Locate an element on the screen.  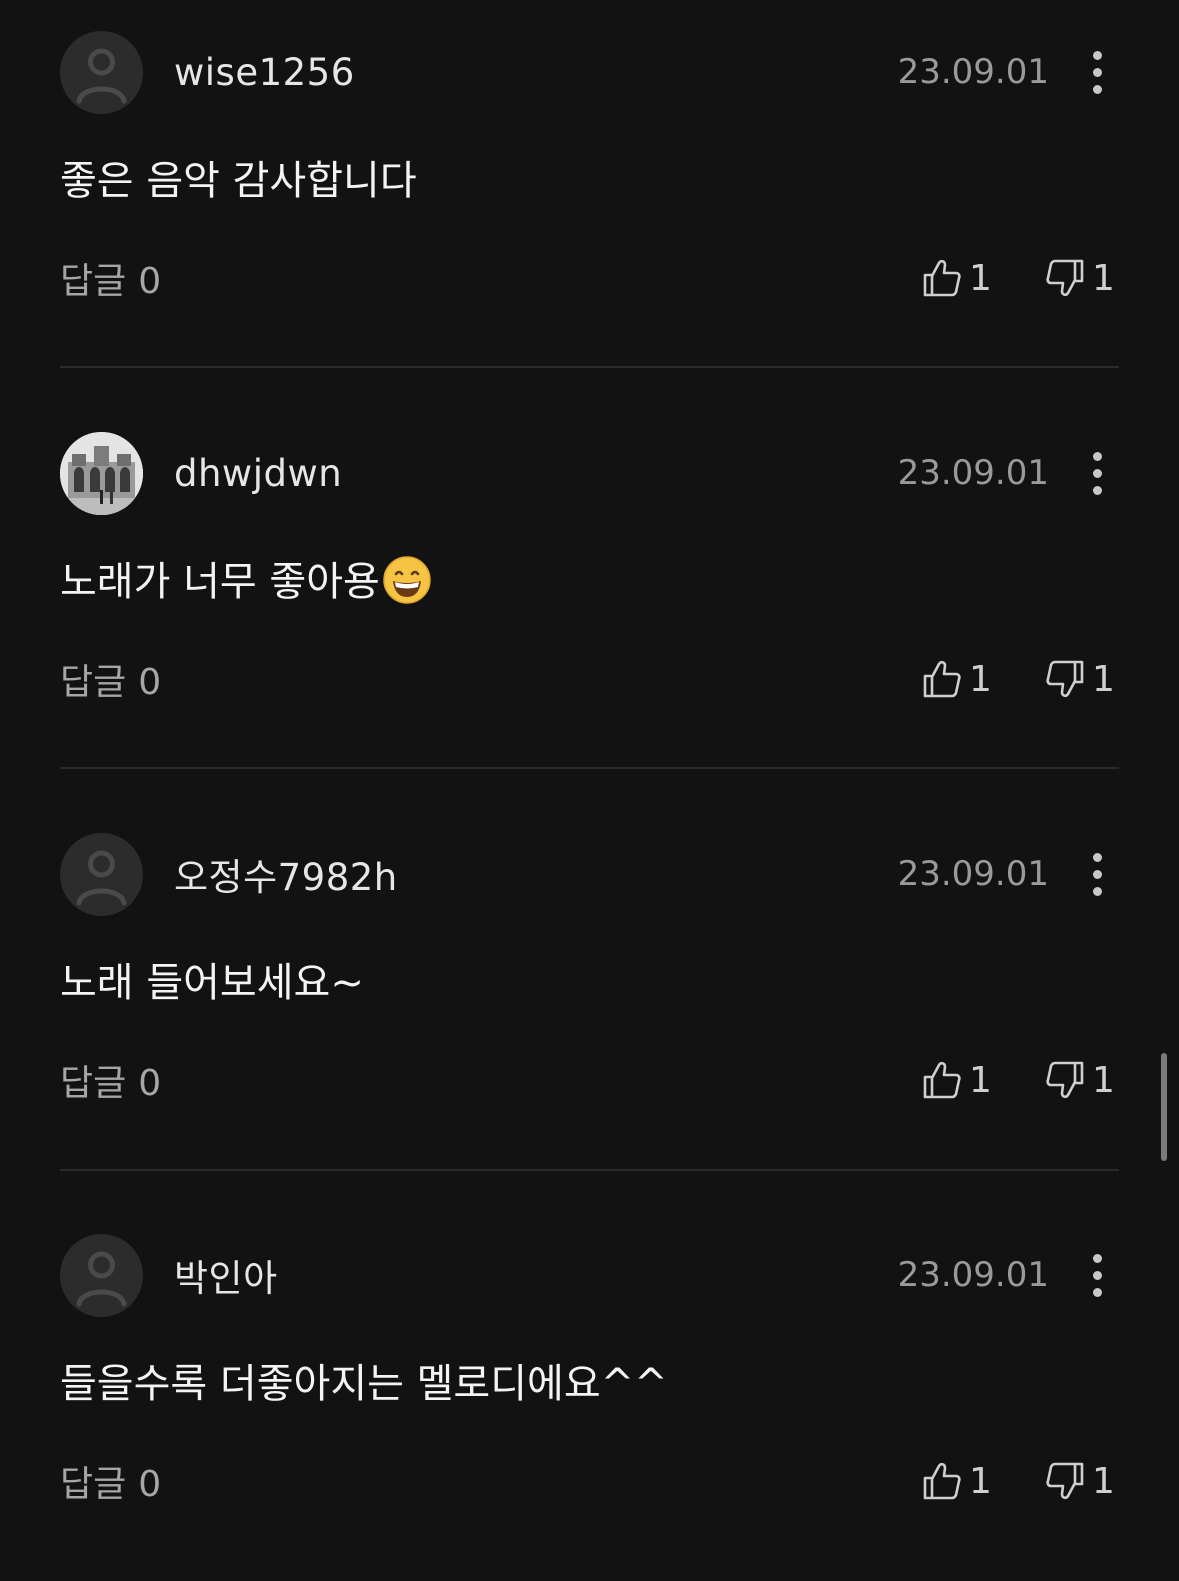
username: wise1256 is located at coordinates (264, 72).